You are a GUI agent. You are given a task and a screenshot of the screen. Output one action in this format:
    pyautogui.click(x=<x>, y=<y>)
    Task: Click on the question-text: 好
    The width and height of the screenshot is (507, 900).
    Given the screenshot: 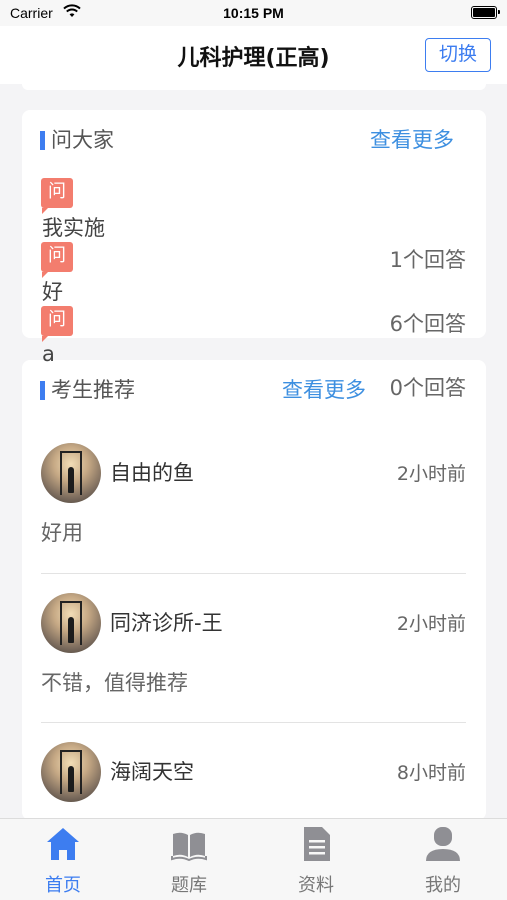 What is the action you would take?
    pyautogui.click(x=52, y=291)
    